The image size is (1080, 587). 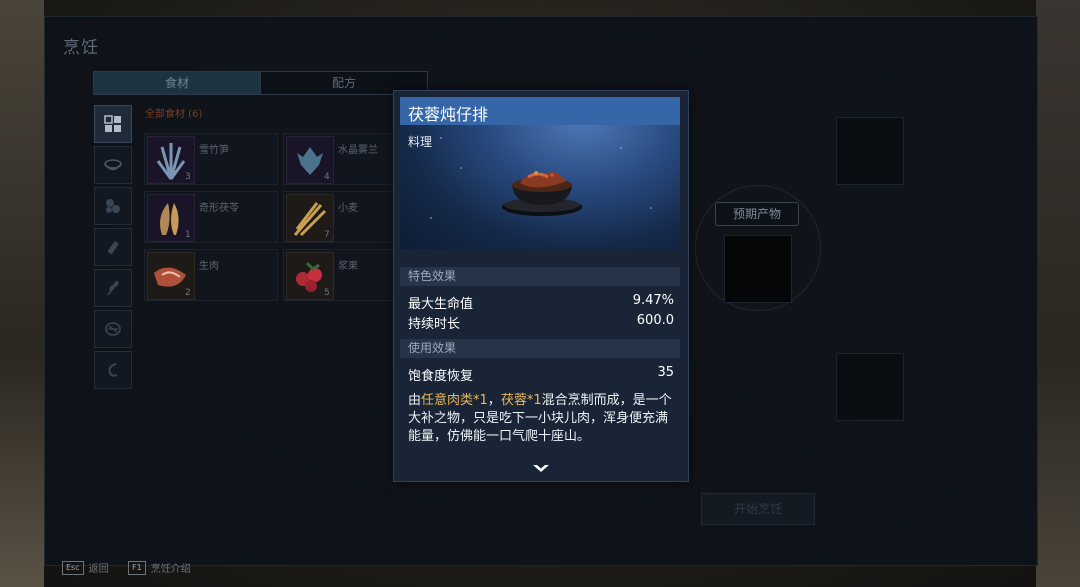 I want to click on grid-icon, so click(x=112, y=123).